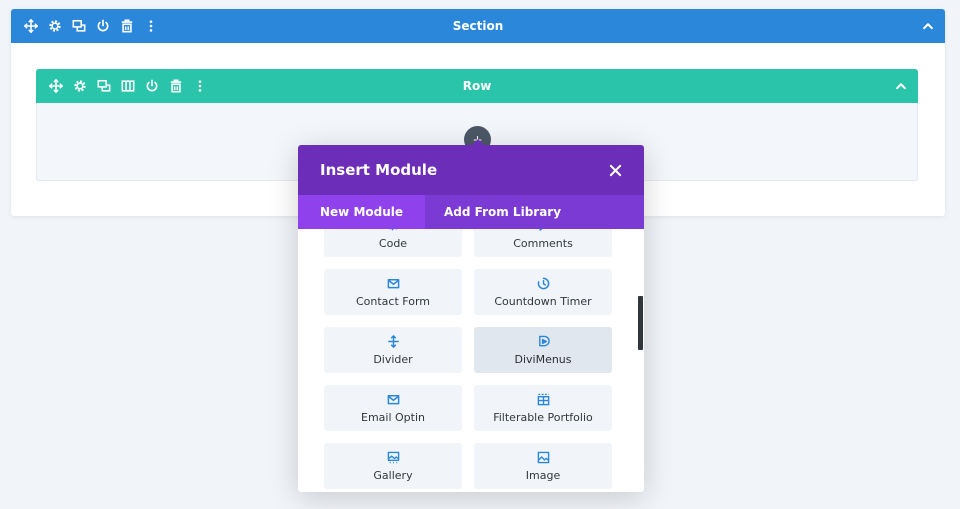 The height and width of the screenshot is (509, 960). I want to click on module-filterable-portfolio: Filterable Portfolio, so click(543, 408).